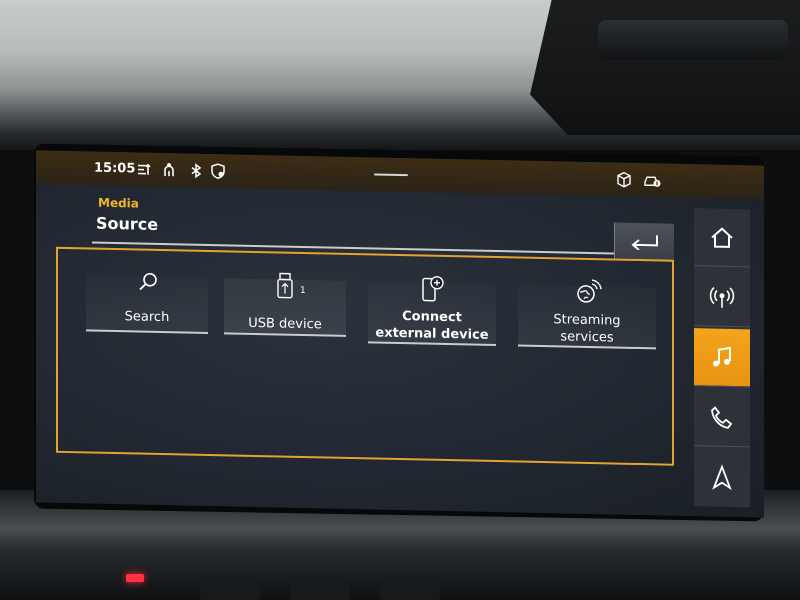  What do you see at coordinates (285, 324) in the screenshot?
I see `tile-label: USB device` at bounding box center [285, 324].